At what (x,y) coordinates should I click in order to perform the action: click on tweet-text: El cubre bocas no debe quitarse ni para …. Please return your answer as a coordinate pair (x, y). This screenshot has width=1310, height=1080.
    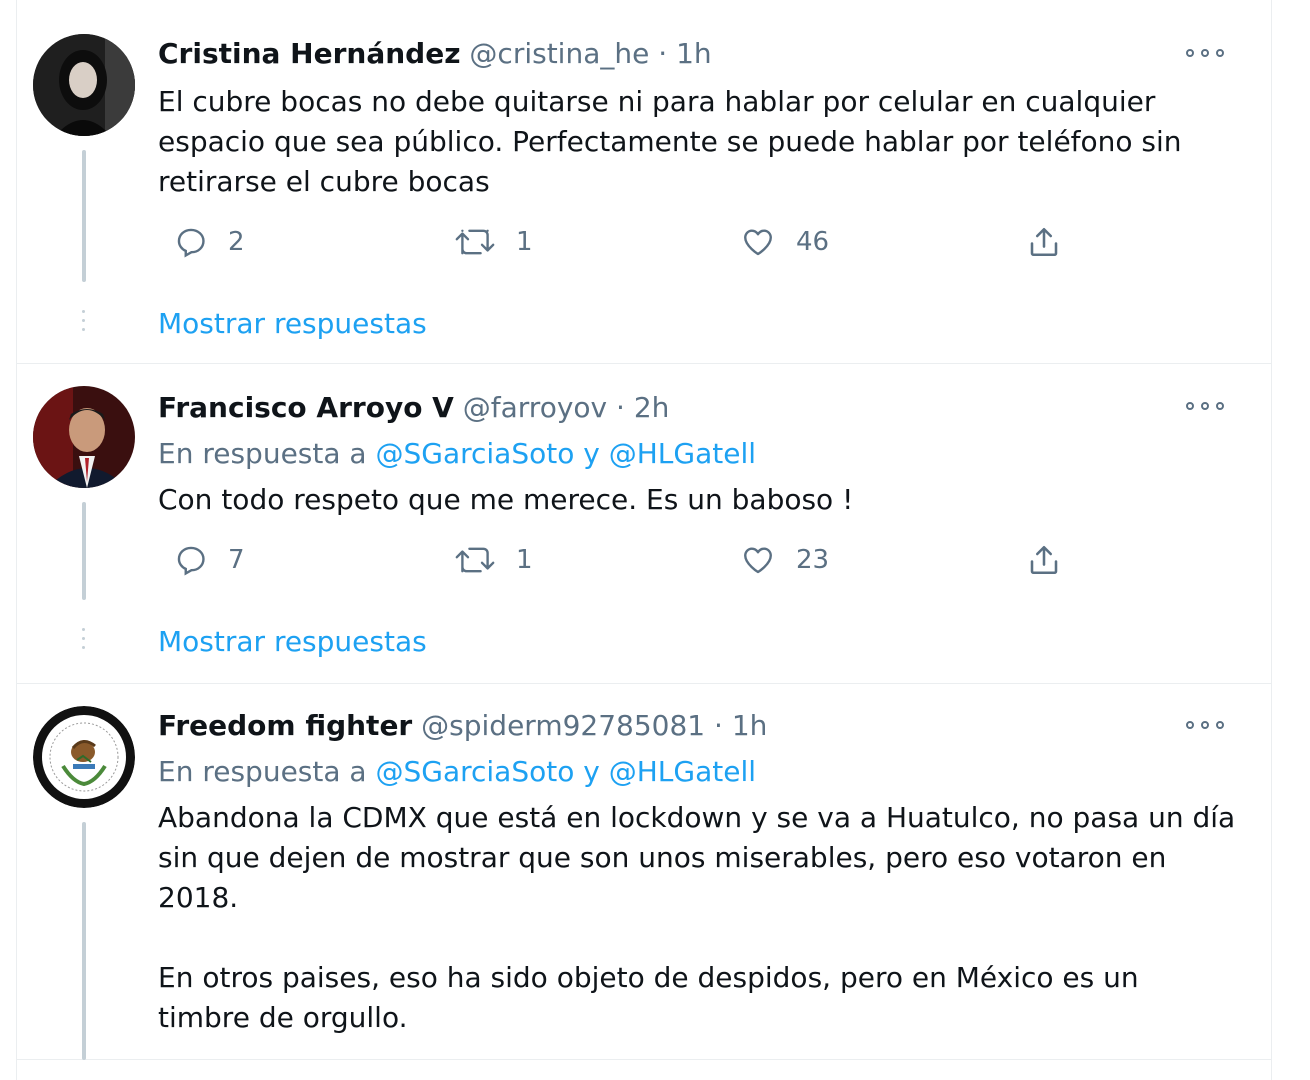
    Looking at the image, I should click on (698, 142).